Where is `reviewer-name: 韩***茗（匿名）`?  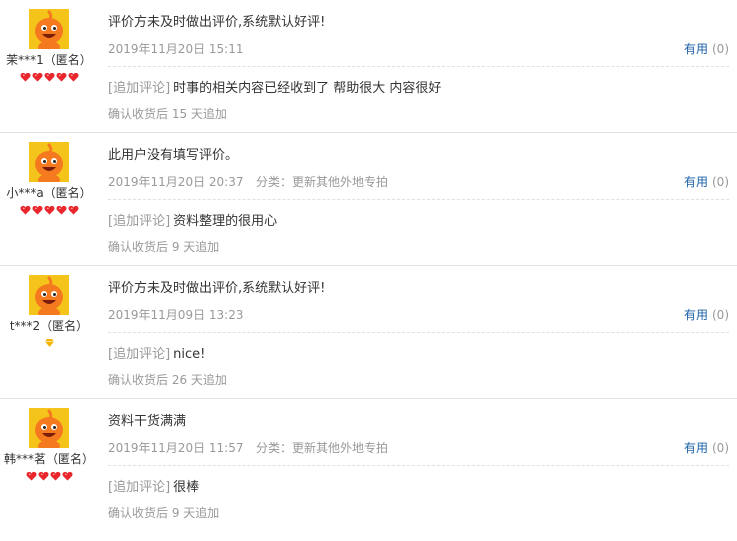 reviewer-name: 韩***茗（匿名） is located at coordinates (48, 459).